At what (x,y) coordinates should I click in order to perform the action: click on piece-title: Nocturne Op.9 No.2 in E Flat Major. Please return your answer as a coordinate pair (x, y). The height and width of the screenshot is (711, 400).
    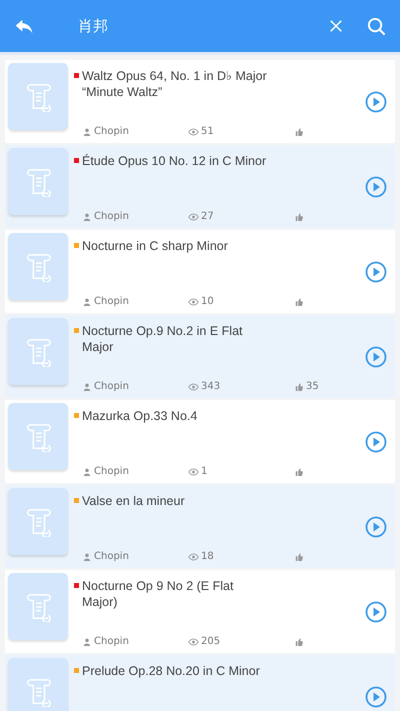
    Looking at the image, I should click on (162, 339).